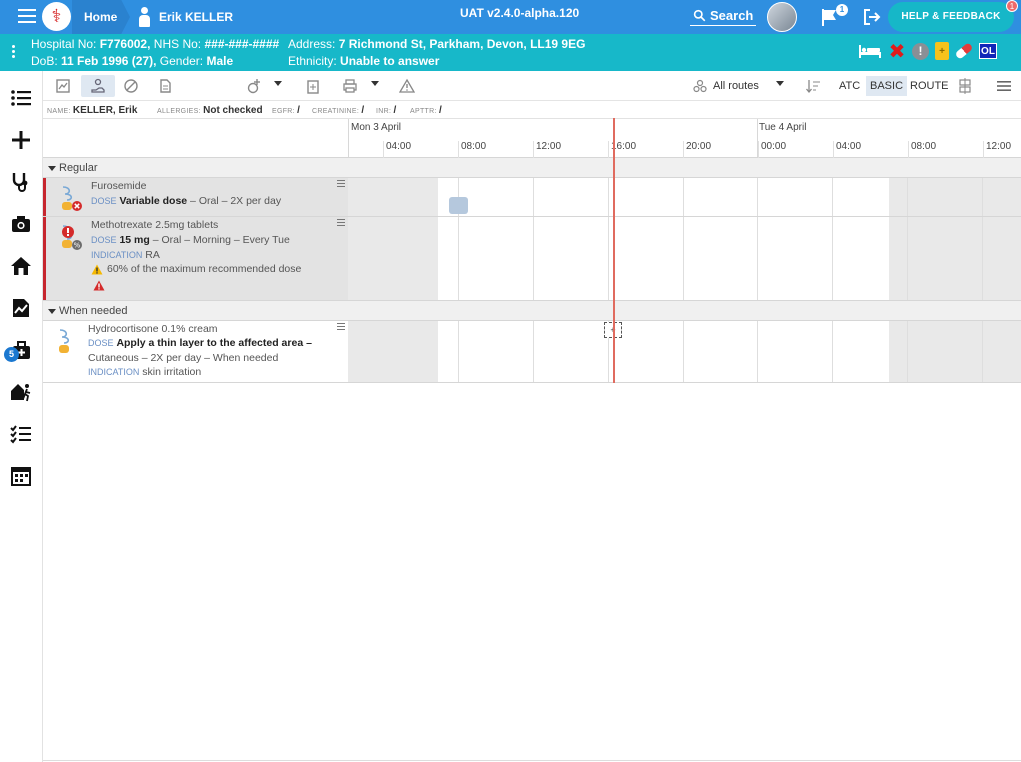 The height and width of the screenshot is (762, 1021). What do you see at coordinates (181, 61) in the screenshot?
I see `gender-label: Gender:` at bounding box center [181, 61].